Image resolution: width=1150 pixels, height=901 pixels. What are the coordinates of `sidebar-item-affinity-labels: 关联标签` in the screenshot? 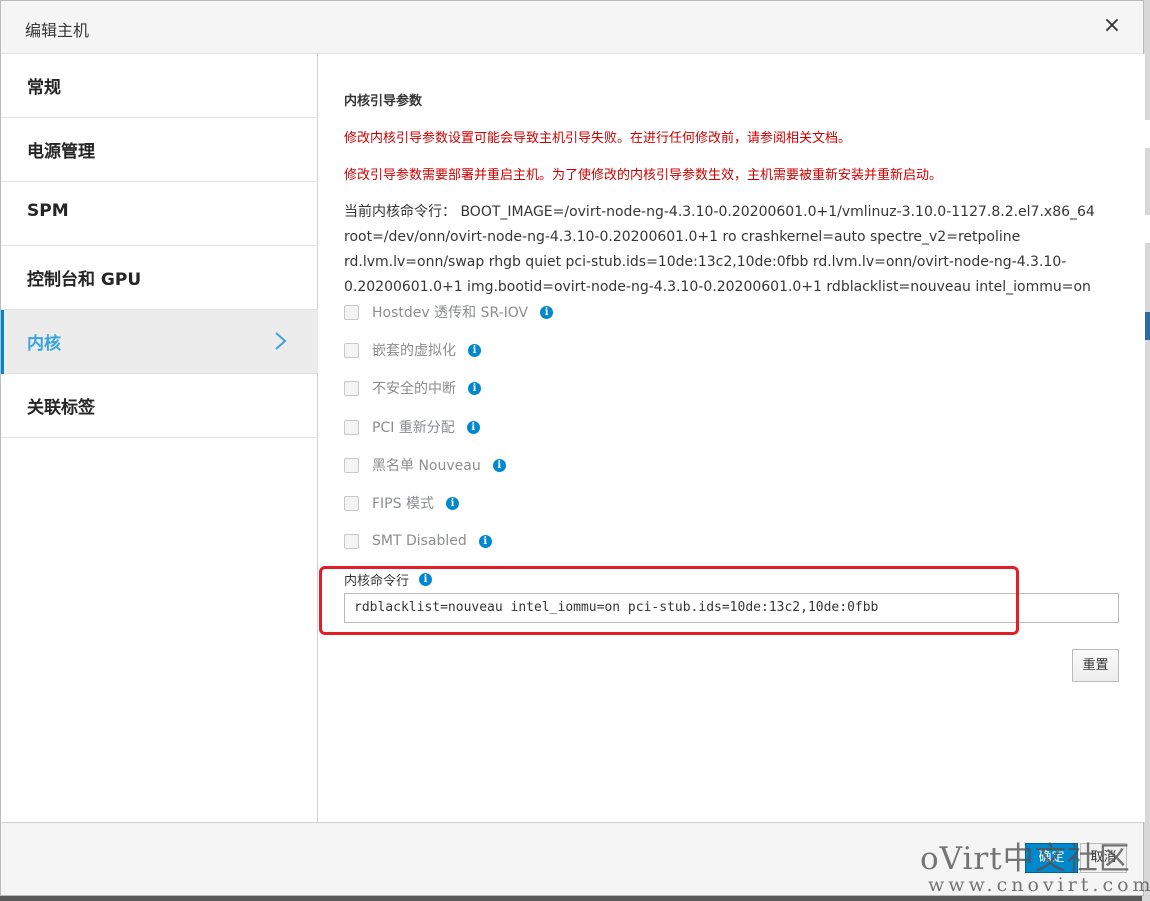 It's located at (159, 406).